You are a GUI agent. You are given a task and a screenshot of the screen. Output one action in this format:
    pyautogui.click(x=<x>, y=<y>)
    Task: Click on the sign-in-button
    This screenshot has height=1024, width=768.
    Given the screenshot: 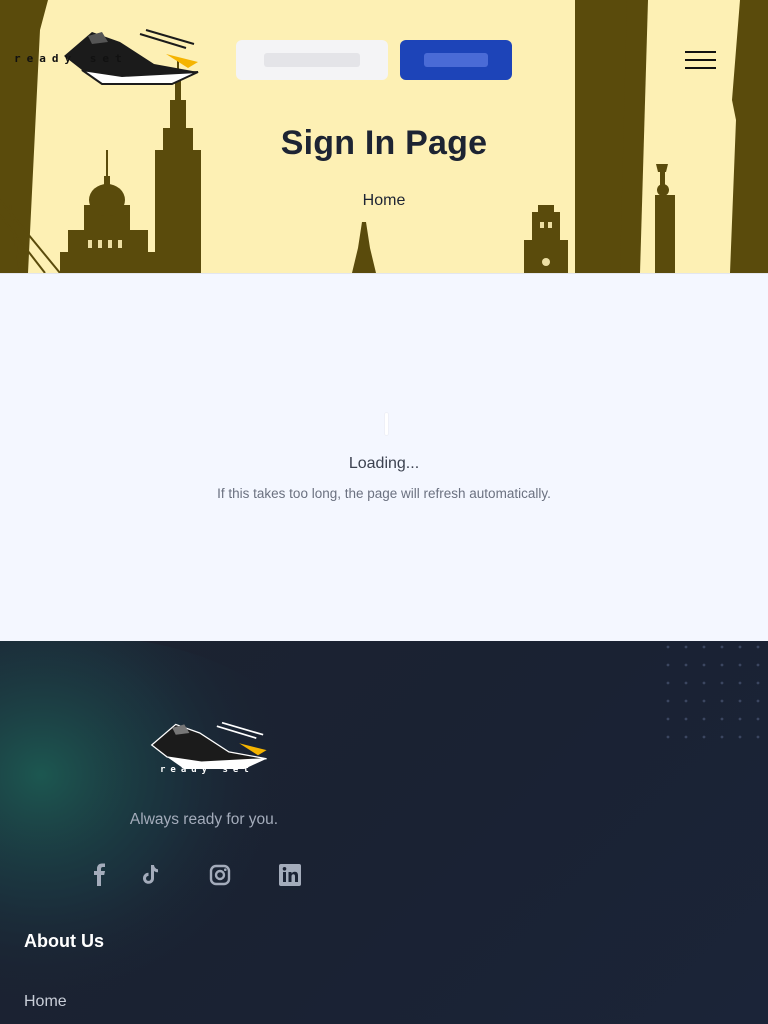 What is the action you would take?
    pyautogui.click(x=312, y=60)
    